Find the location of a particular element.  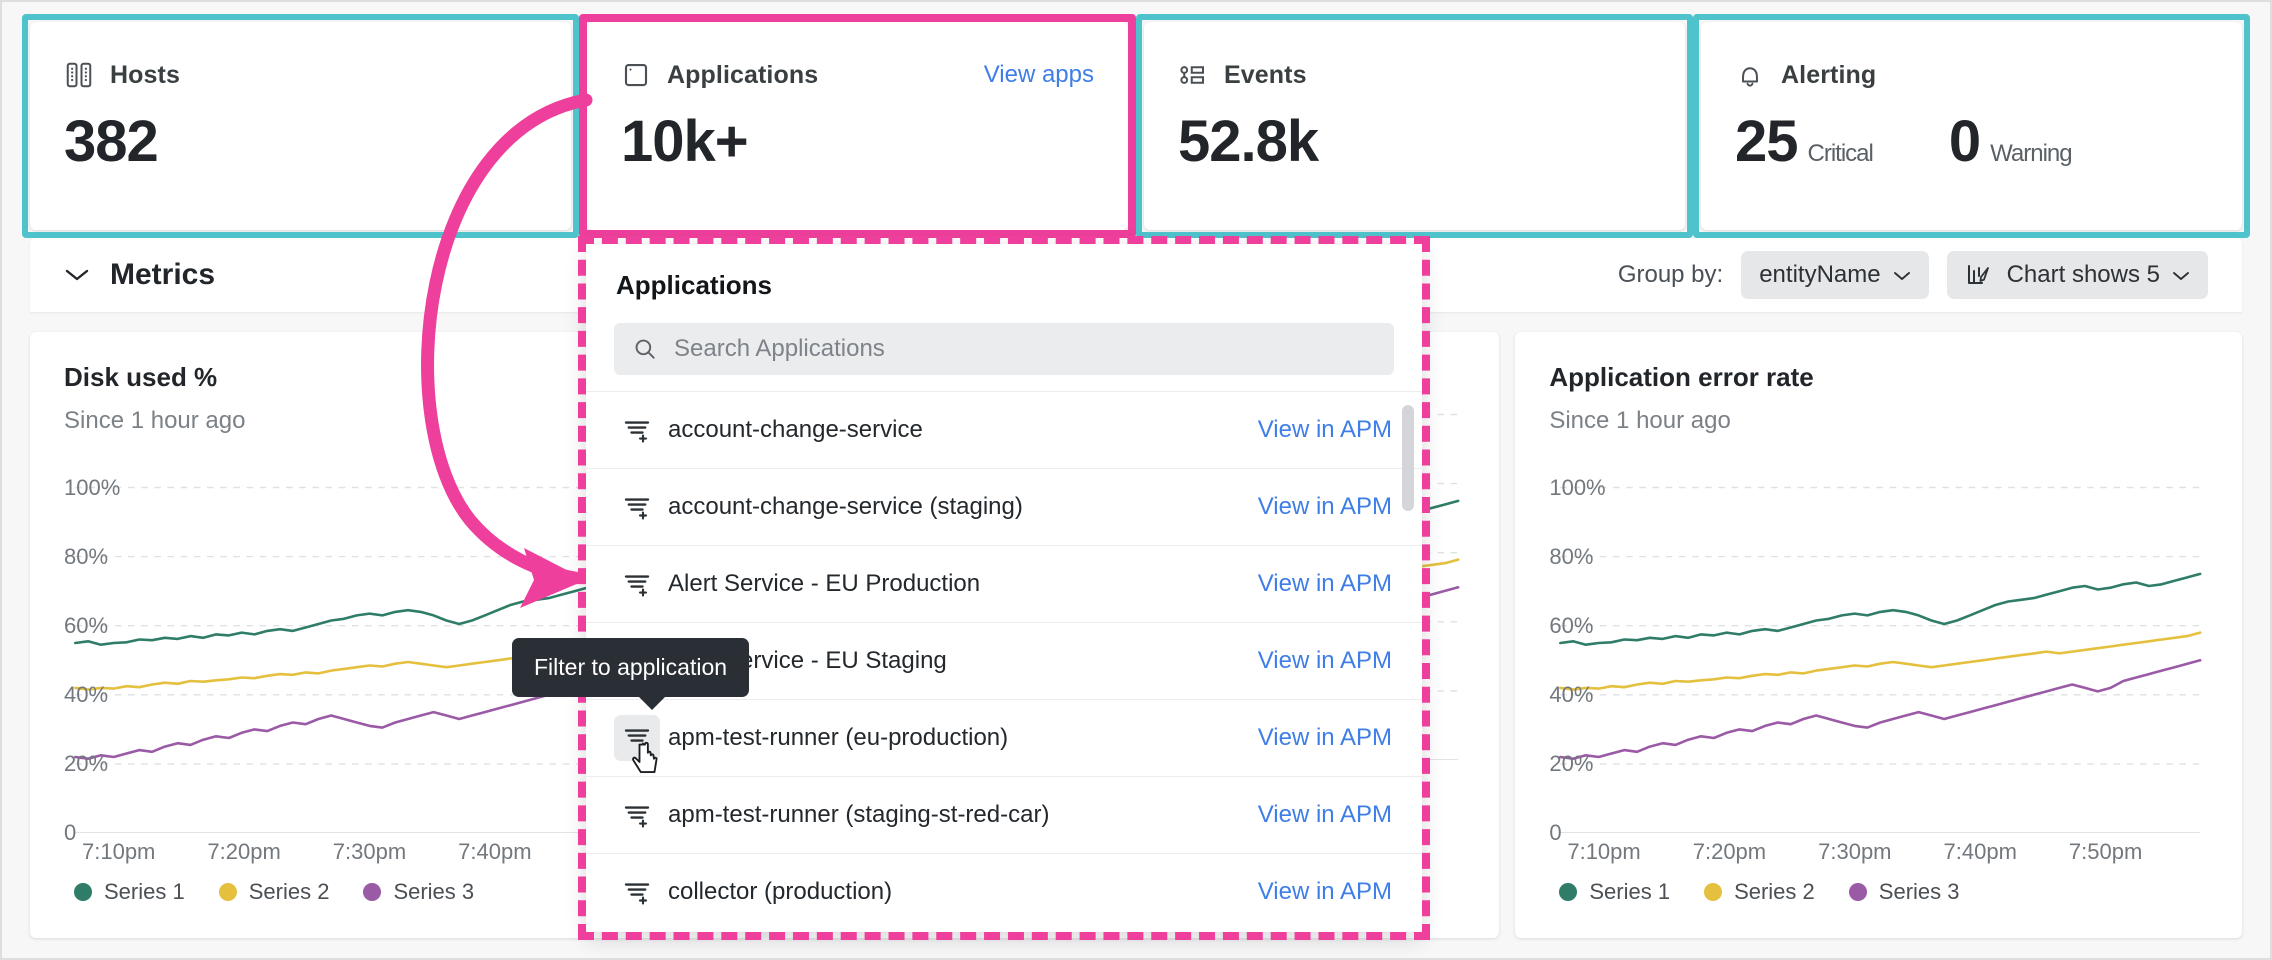

dropdown-title: Applications is located at coordinates (694, 285).